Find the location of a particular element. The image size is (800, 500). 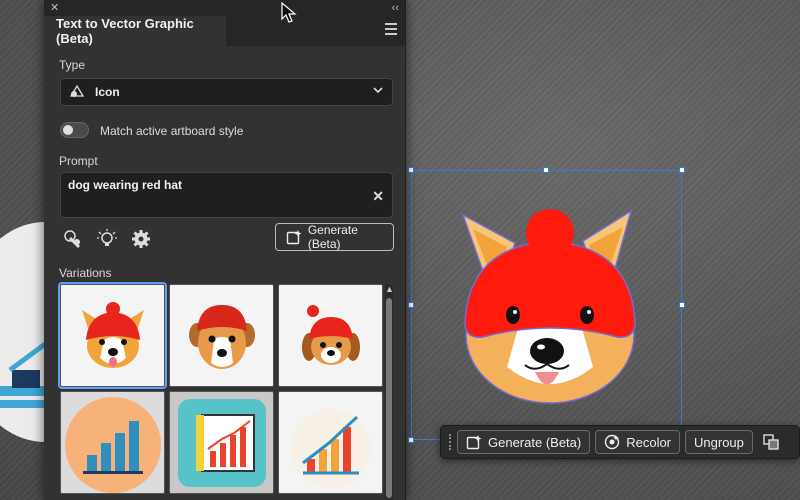

match-artboard-style-label: Match active artboard style is located at coordinates (172, 131).